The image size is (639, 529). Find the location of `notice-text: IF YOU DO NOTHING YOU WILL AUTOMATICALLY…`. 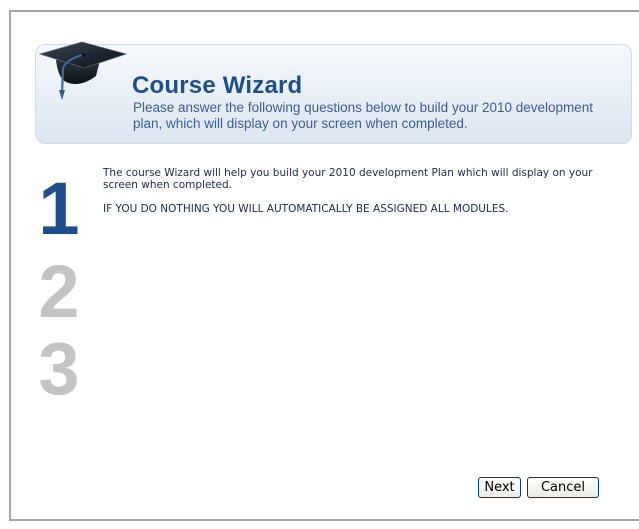

notice-text: IF YOU DO NOTHING YOU WILL AUTOMATICALLY… is located at coordinates (306, 209).